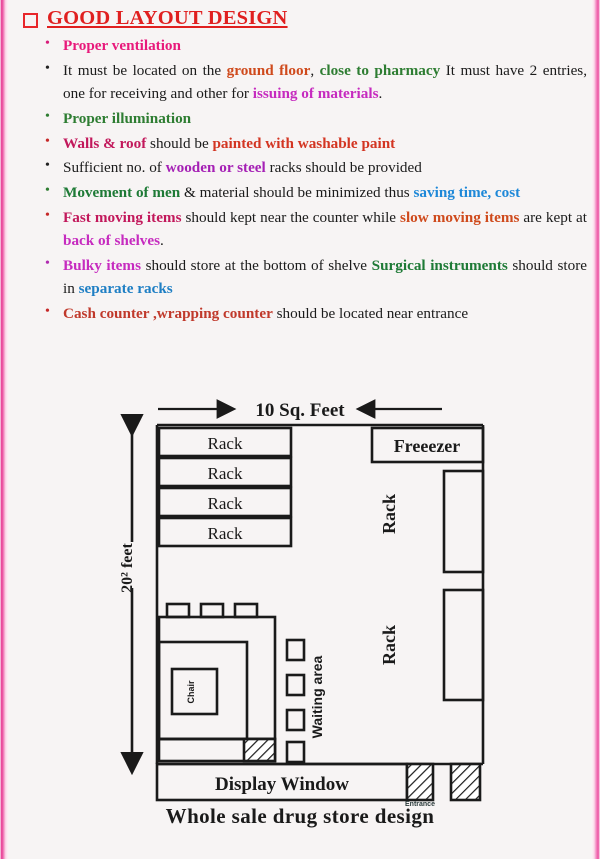  I want to click on bullet-segment: separate racks, so click(125, 289).